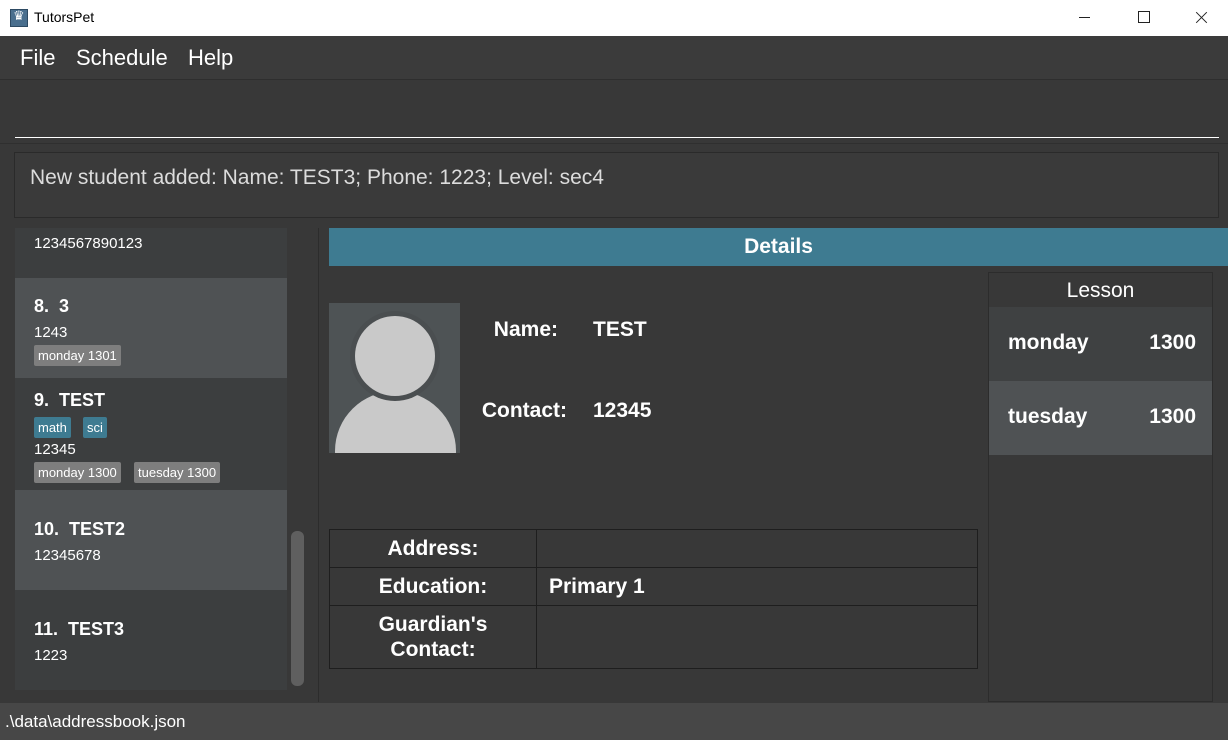 Image resolution: width=1228 pixels, height=740 pixels. Describe the element at coordinates (52, 427) in the screenshot. I see `subject-tag: math` at that location.